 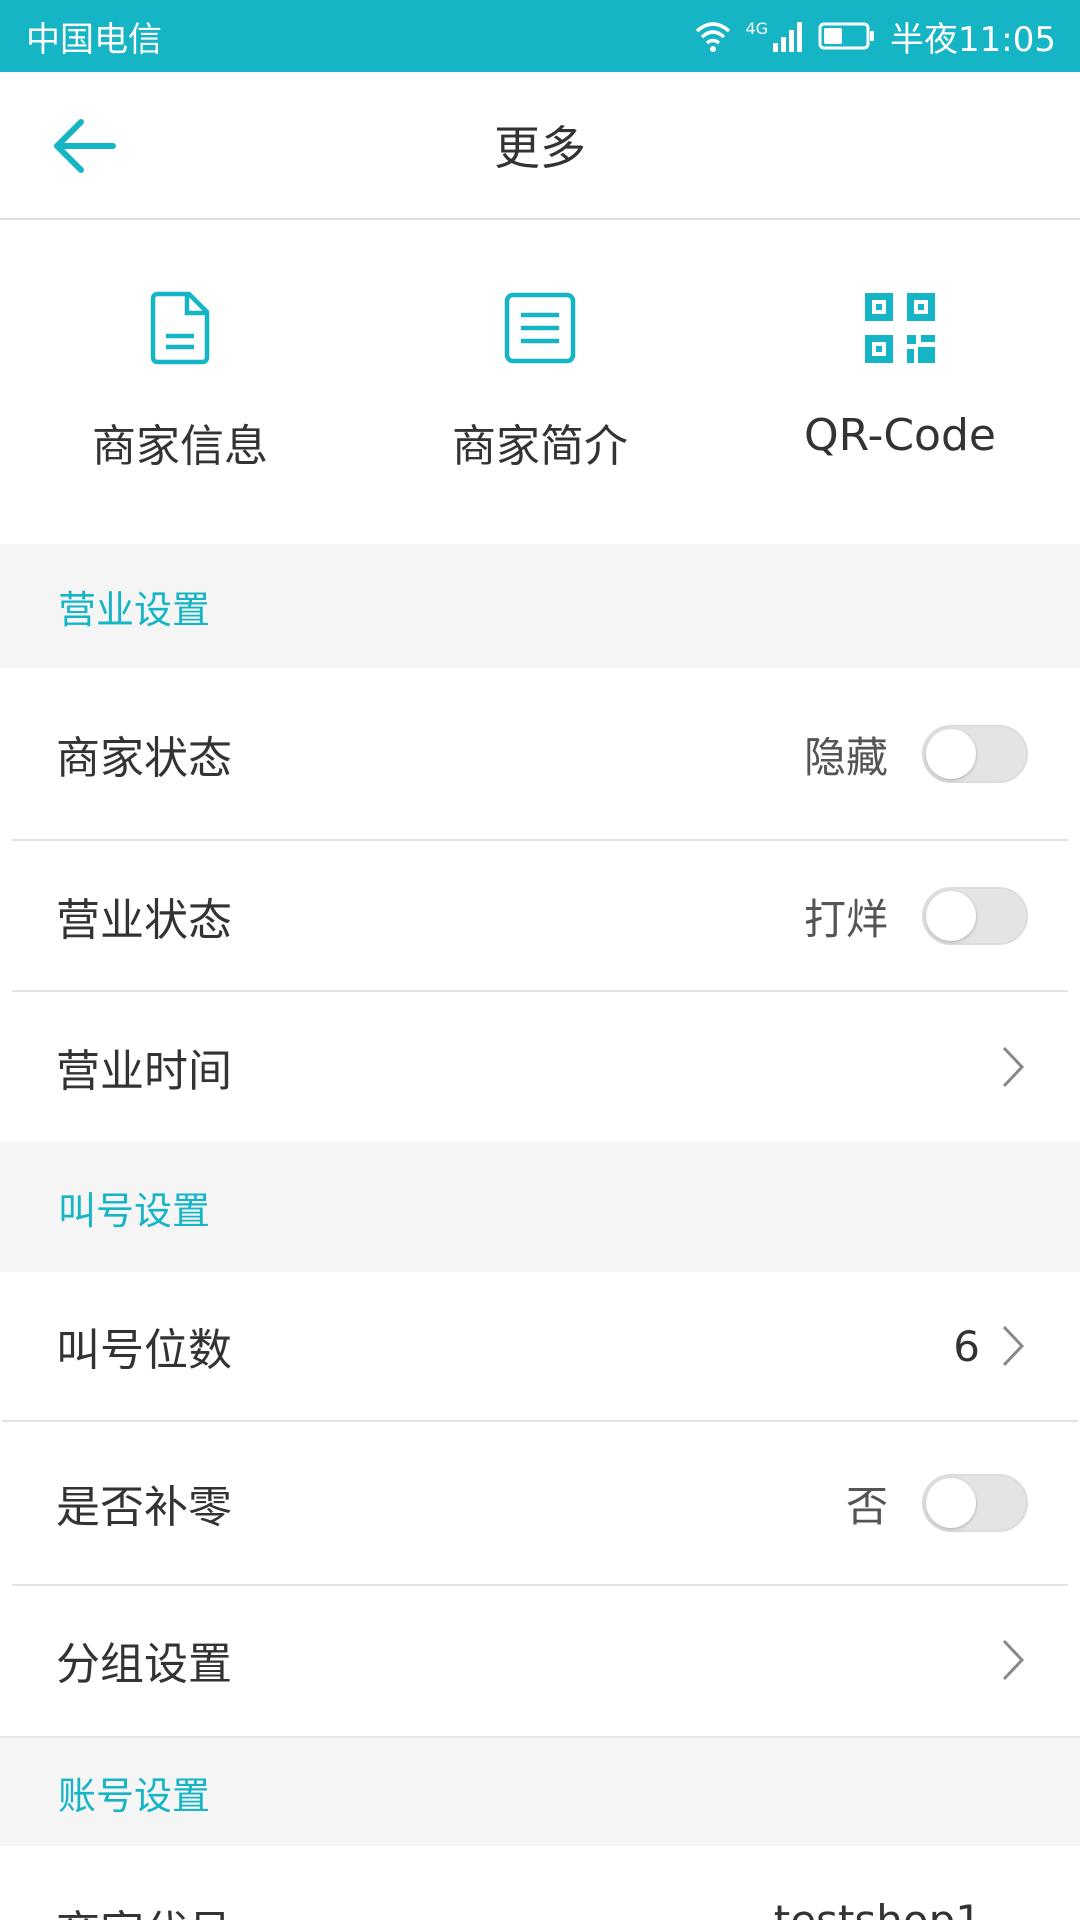 I want to click on merchant-code-label: 商家代号, so click(x=415, y=1908).